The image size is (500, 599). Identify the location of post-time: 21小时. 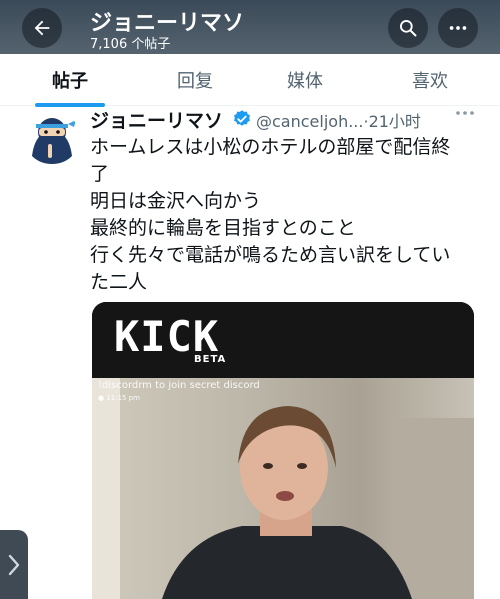
(395, 121).